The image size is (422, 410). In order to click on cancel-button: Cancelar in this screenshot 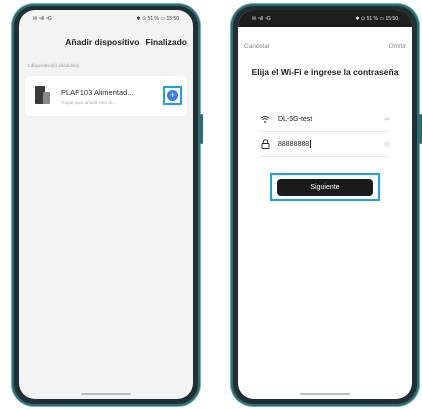, I will do `click(257, 46)`.